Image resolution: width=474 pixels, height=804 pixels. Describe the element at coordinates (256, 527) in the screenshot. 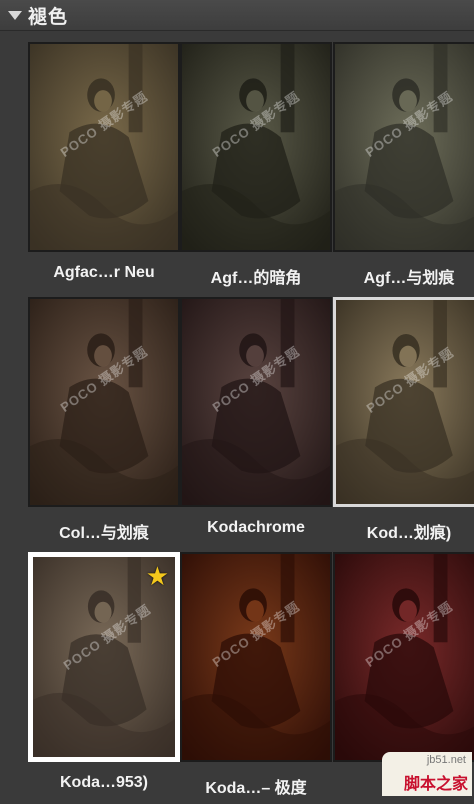

I see `preset-label: Kodachrome` at that location.